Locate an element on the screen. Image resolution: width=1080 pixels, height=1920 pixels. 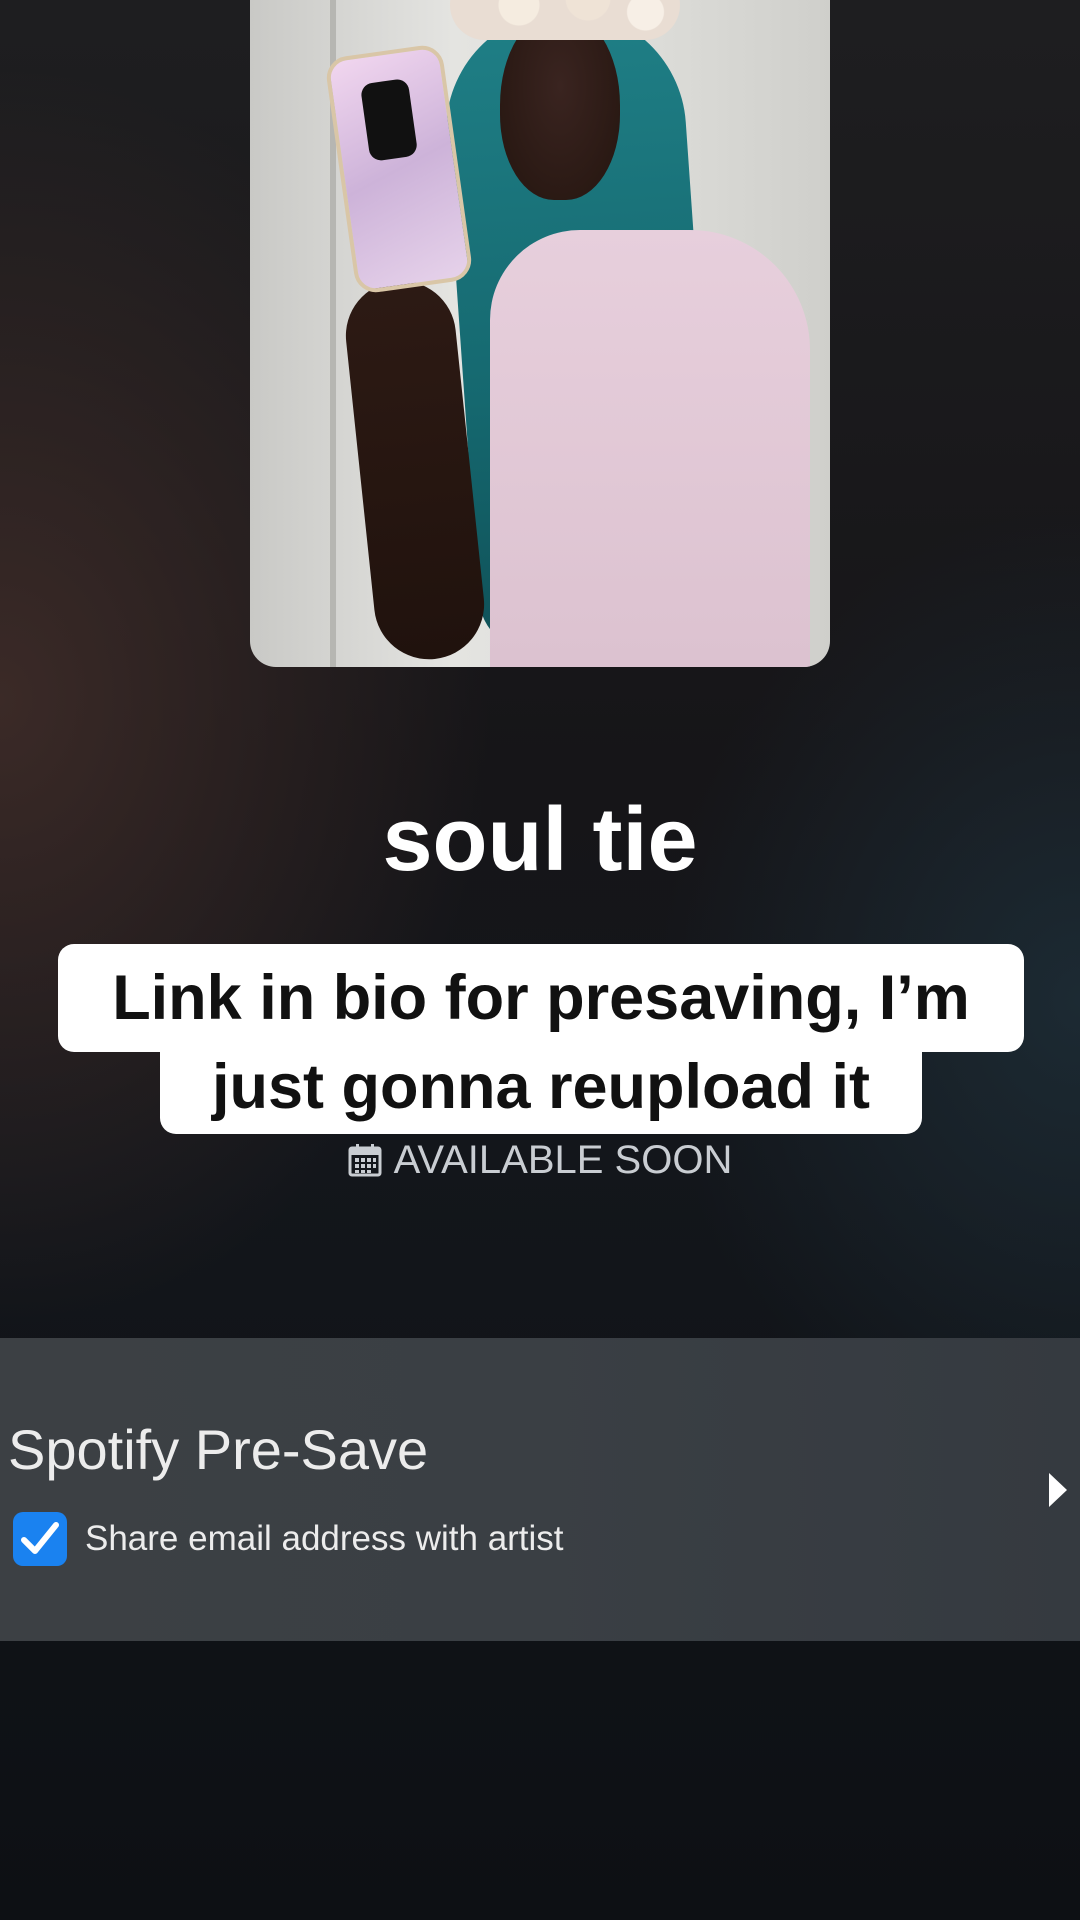
cover-headband is located at coordinates (565, 20).